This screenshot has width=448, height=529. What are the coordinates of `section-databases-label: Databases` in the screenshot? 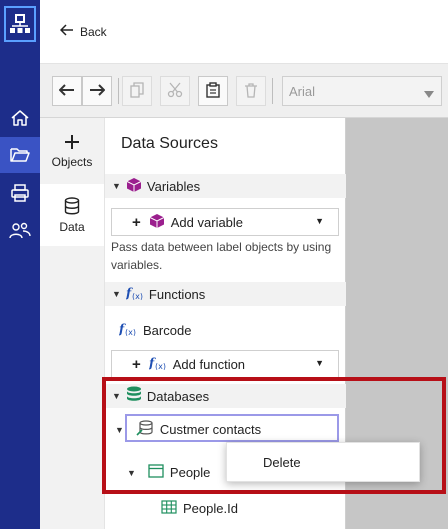 It's located at (178, 396).